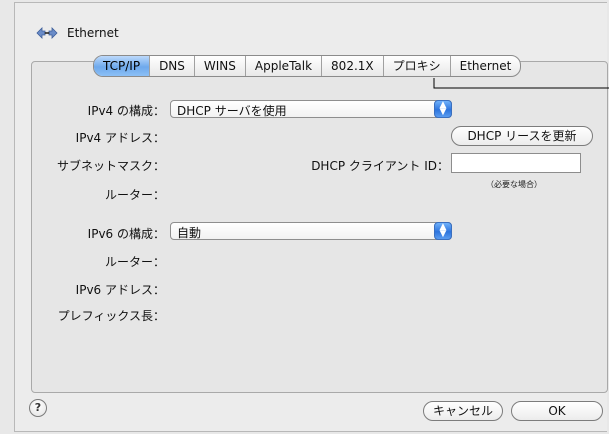 The image size is (609, 434). What do you see at coordinates (514, 184) in the screenshot?
I see `client-id-note: （必要な場合）` at bounding box center [514, 184].